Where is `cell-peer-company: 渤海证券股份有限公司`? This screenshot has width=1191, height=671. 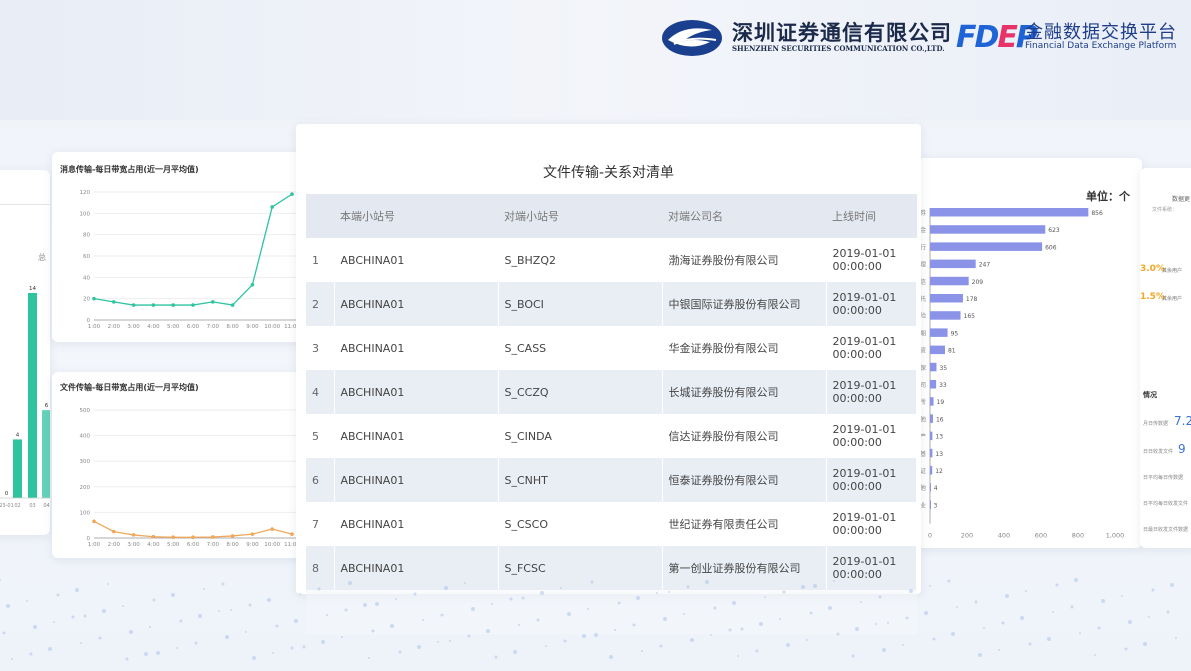 cell-peer-company: 渤海证券股份有限公司 is located at coordinates (744, 260).